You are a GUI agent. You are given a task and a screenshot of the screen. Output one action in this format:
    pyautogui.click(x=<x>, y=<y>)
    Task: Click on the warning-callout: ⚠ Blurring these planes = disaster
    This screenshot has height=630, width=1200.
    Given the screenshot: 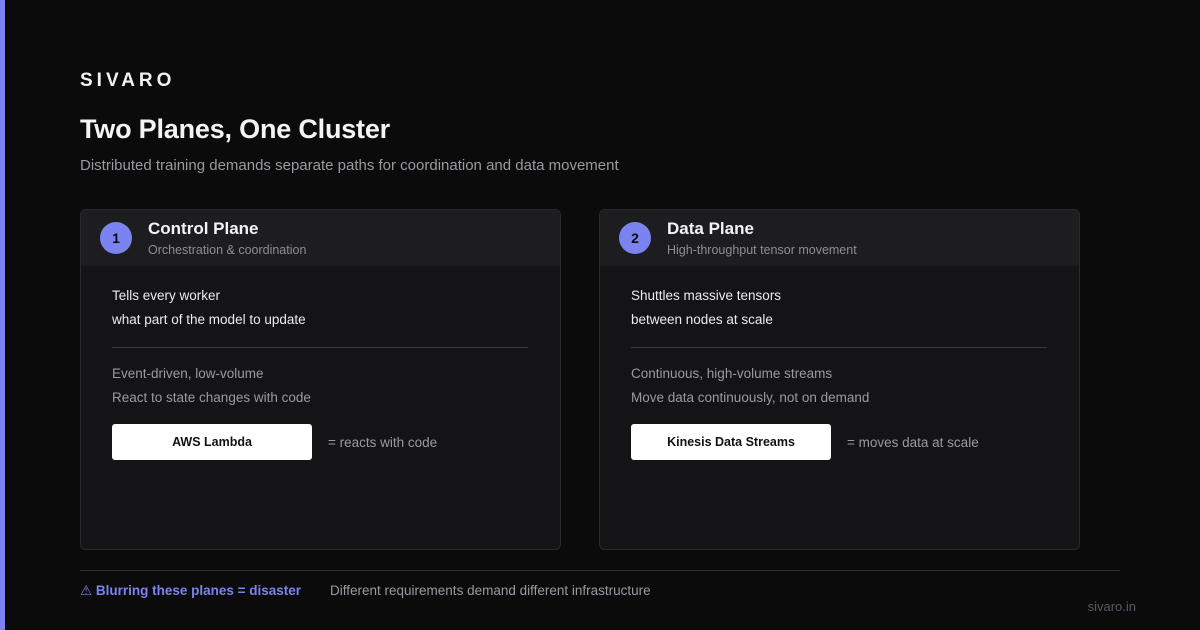 What is the action you would take?
    pyautogui.click(x=191, y=590)
    